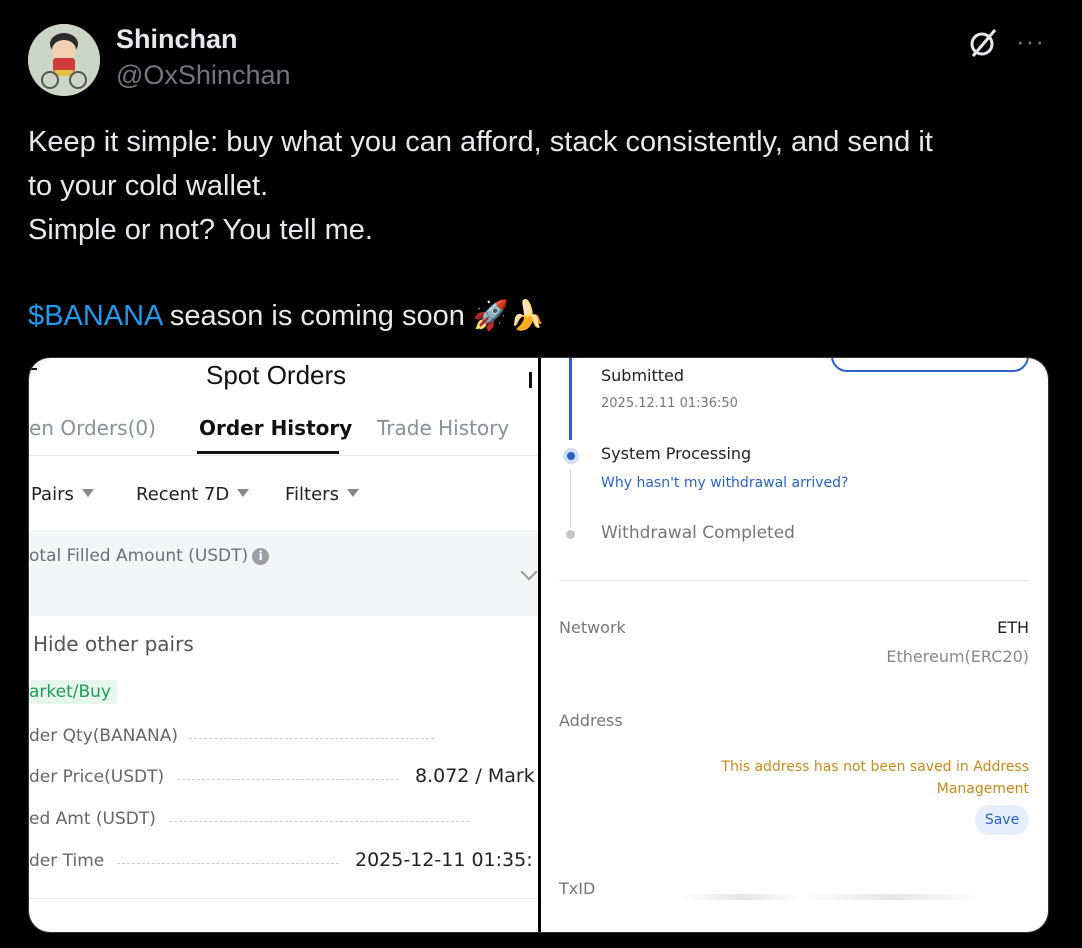 The height and width of the screenshot is (948, 1082). What do you see at coordinates (148, 186) in the screenshot?
I see `post-text-line: to your cold wallet.` at bounding box center [148, 186].